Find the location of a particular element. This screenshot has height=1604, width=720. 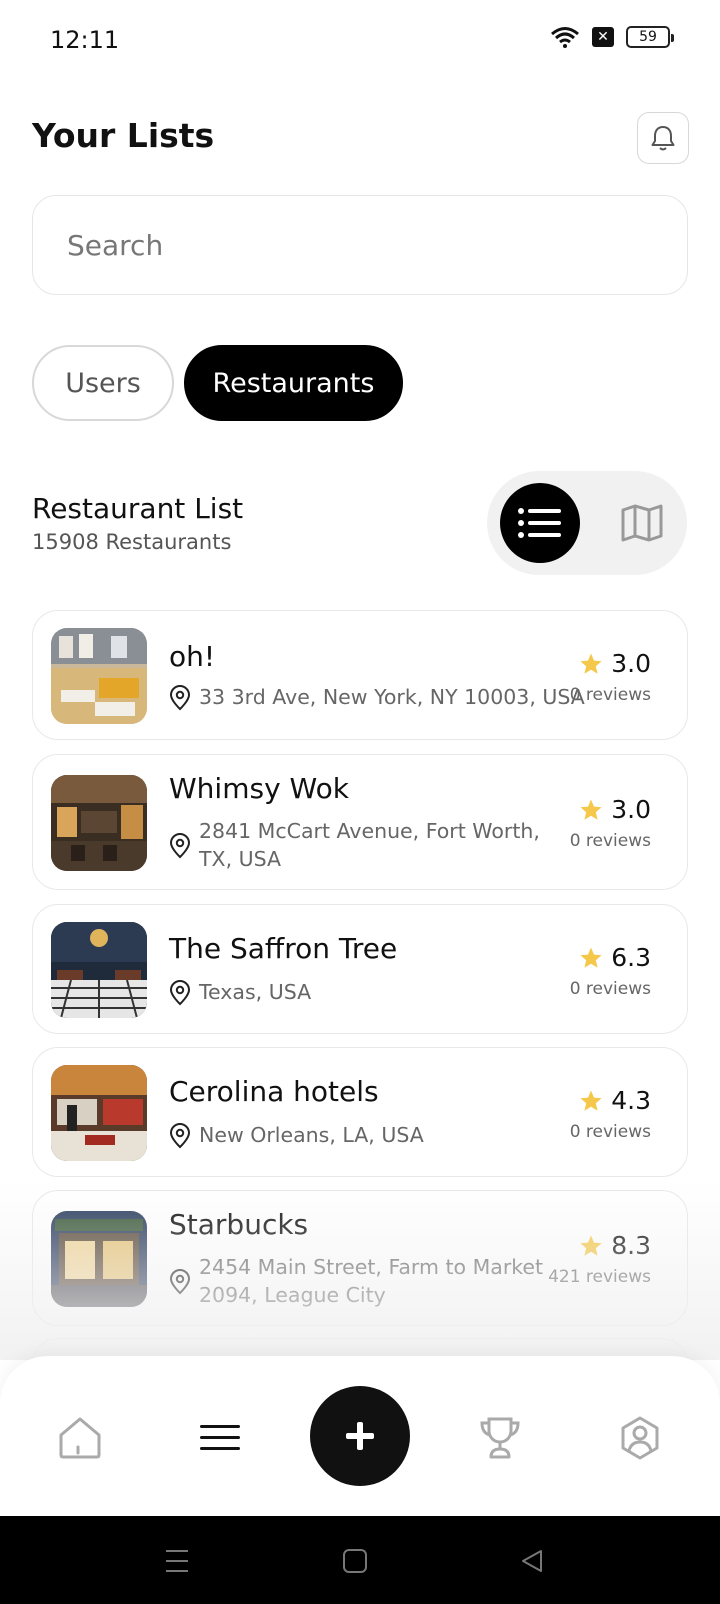

map-icon is located at coordinates (642, 523).